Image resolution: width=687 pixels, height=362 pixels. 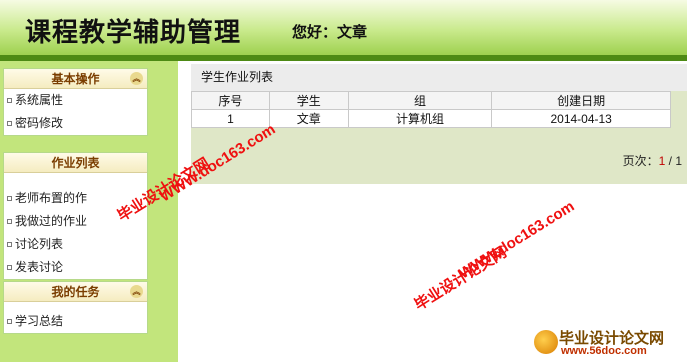 I want to click on sidebar-panel-basic: 基本操作 ︽ 系统属性 密码修改, so click(x=75, y=102).